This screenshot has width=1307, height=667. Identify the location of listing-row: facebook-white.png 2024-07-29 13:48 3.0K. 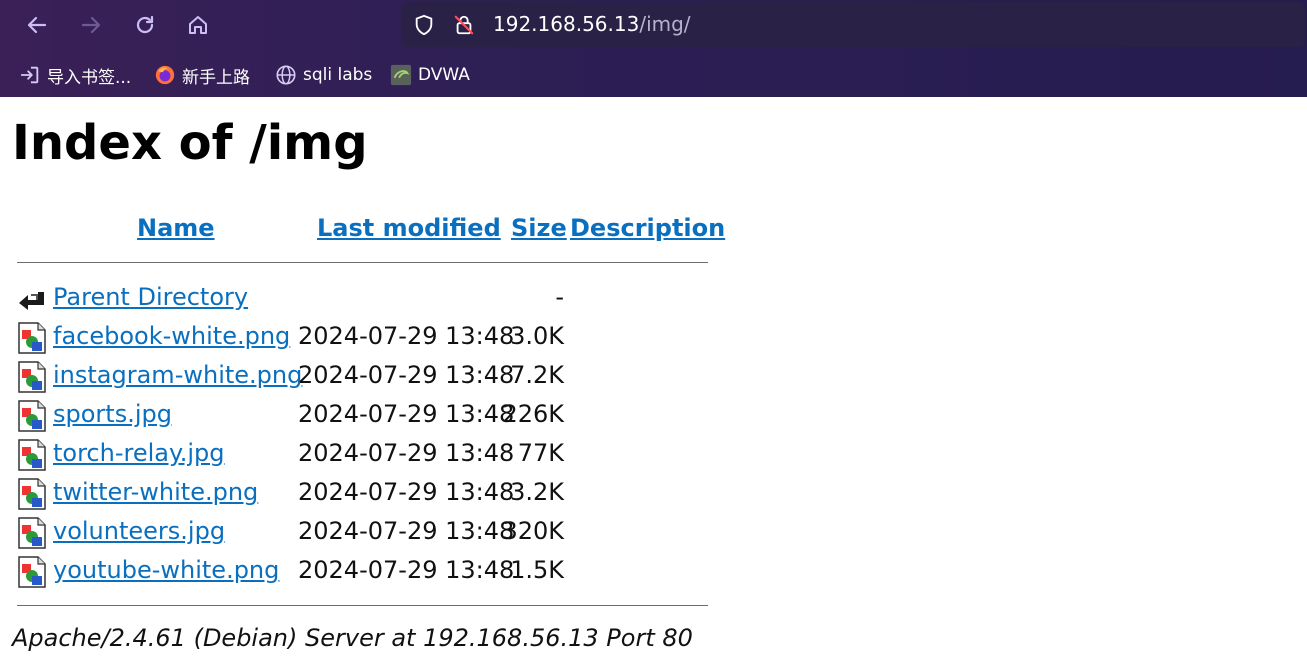
(400, 338).